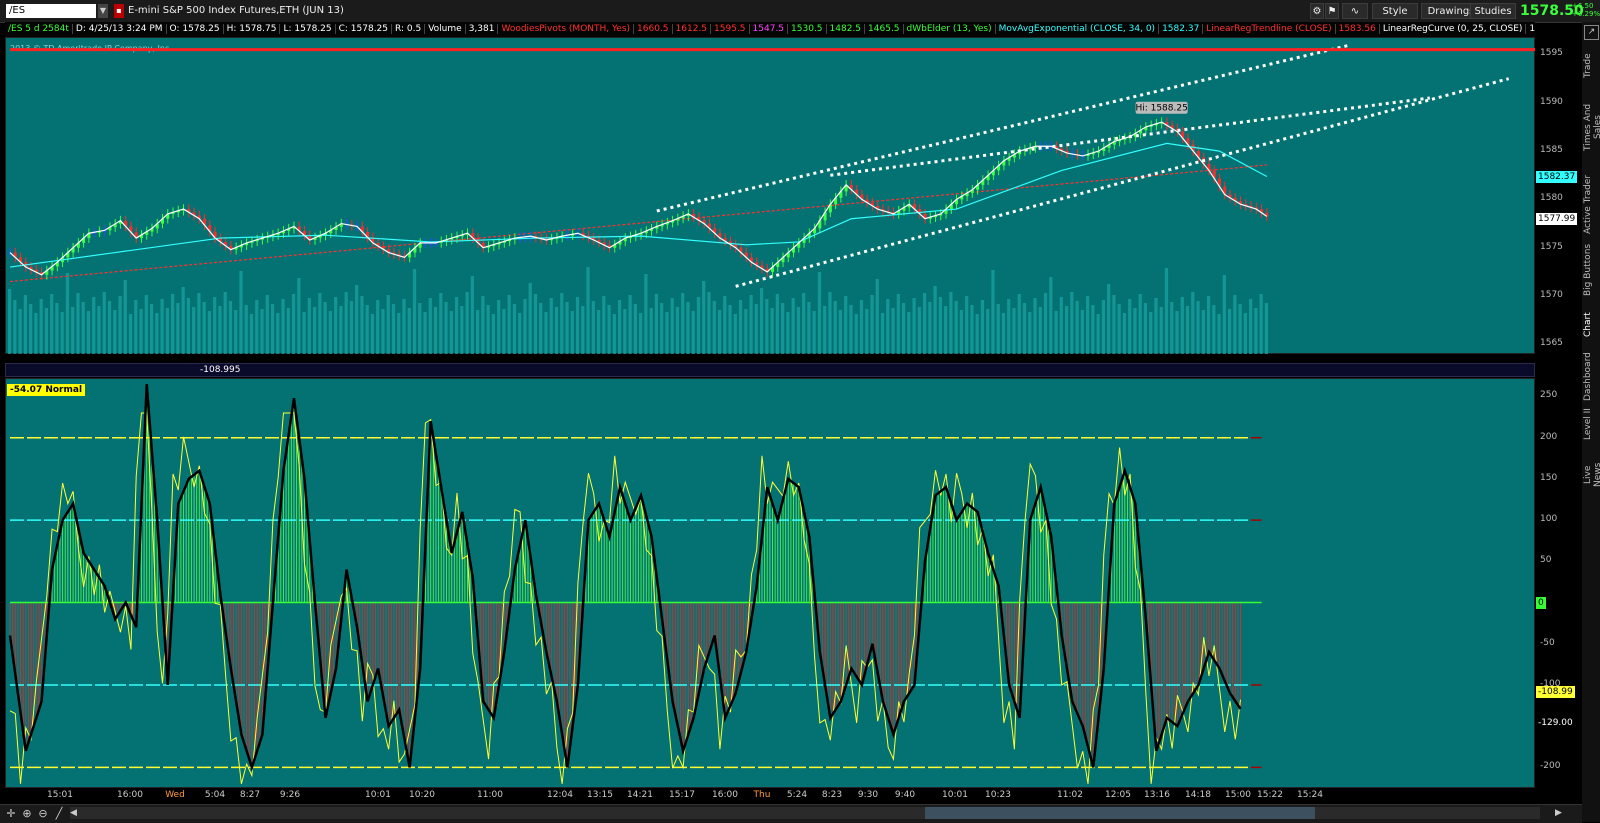  I want to click on side-tab-big-buttons: Big Buttons, so click(1591, 269).